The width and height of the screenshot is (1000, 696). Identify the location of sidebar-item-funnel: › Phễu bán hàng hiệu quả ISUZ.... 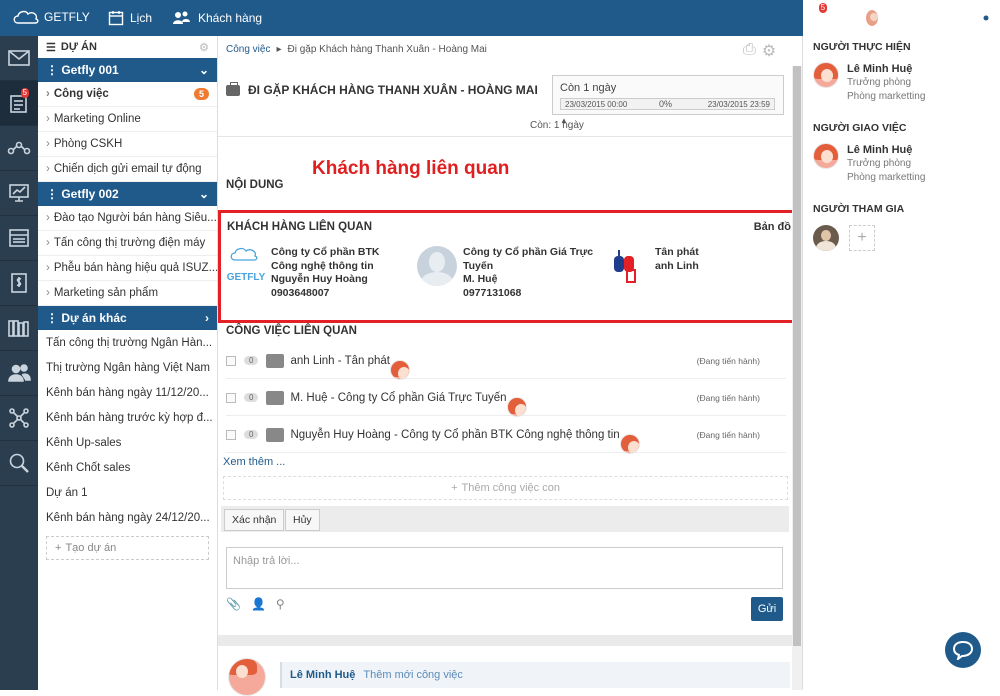
(127, 268).